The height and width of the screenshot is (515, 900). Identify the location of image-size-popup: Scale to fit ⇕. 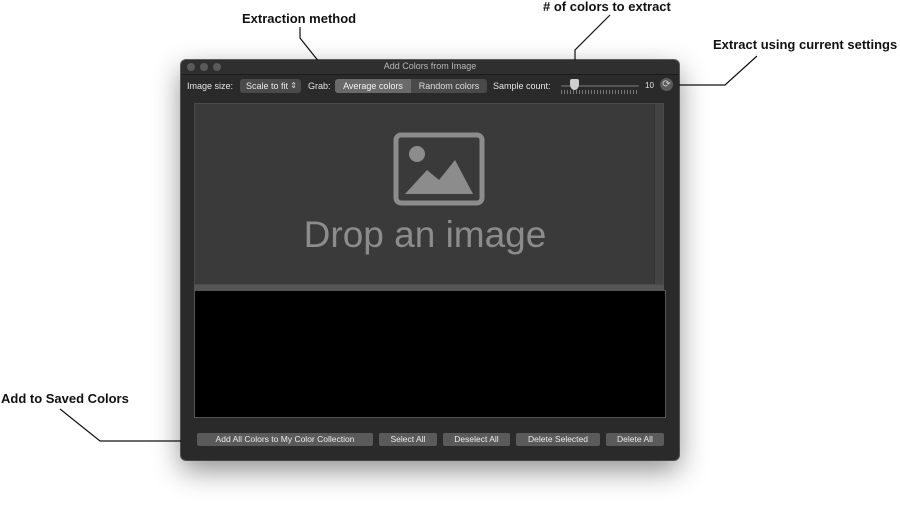
(270, 86).